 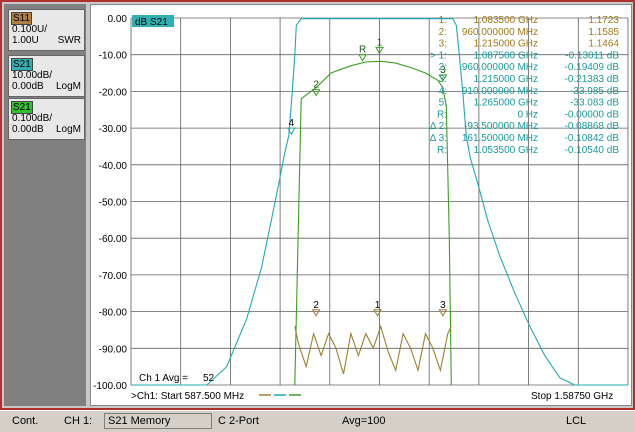 What do you see at coordinates (32, 75) in the screenshot?
I see `trace-scale: 10.00dB/` at bounding box center [32, 75].